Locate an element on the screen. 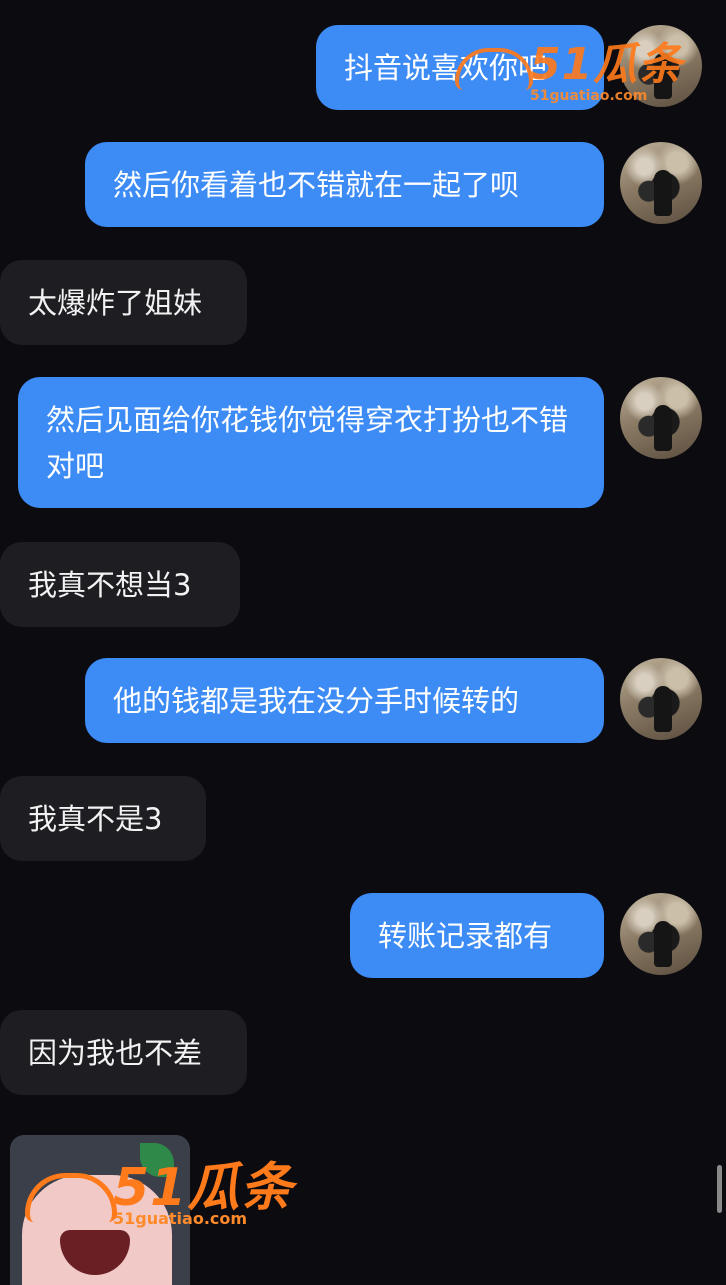 This screenshot has width=726, height=1285. message-bubble-incoming: 我真不是3 is located at coordinates (103, 818).